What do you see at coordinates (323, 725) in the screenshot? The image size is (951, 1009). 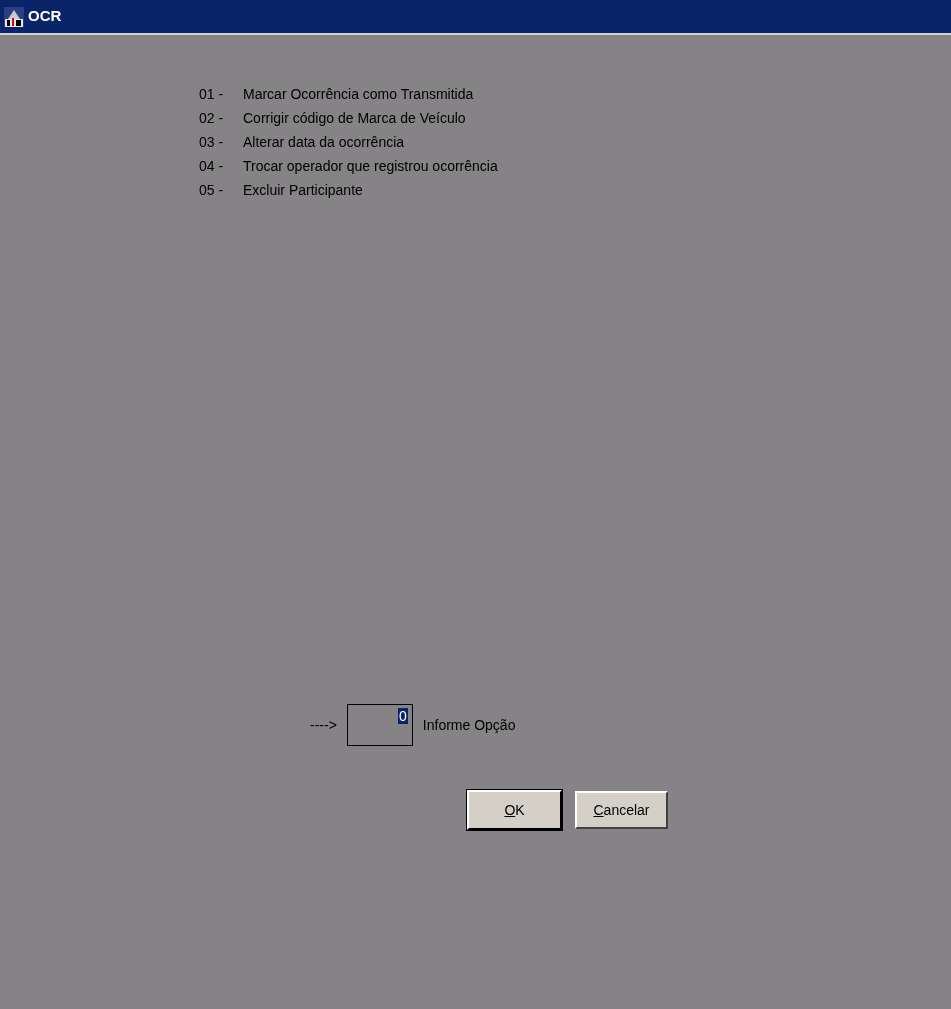 I see `arrow-text: ---->` at bounding box center [323, 725].